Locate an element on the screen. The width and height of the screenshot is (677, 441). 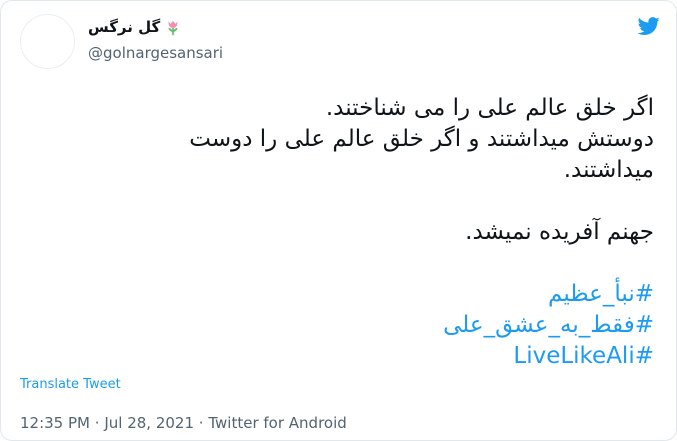
hashtag-link: #نبأ_عظیم is located at coordinates (354, 294).